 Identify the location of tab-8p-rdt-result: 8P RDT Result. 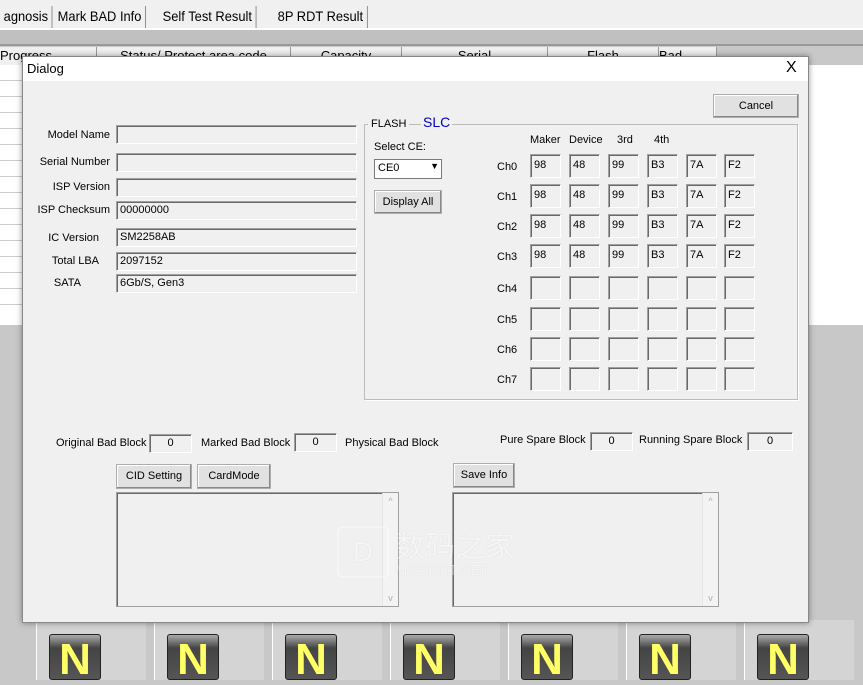
(321, 17).